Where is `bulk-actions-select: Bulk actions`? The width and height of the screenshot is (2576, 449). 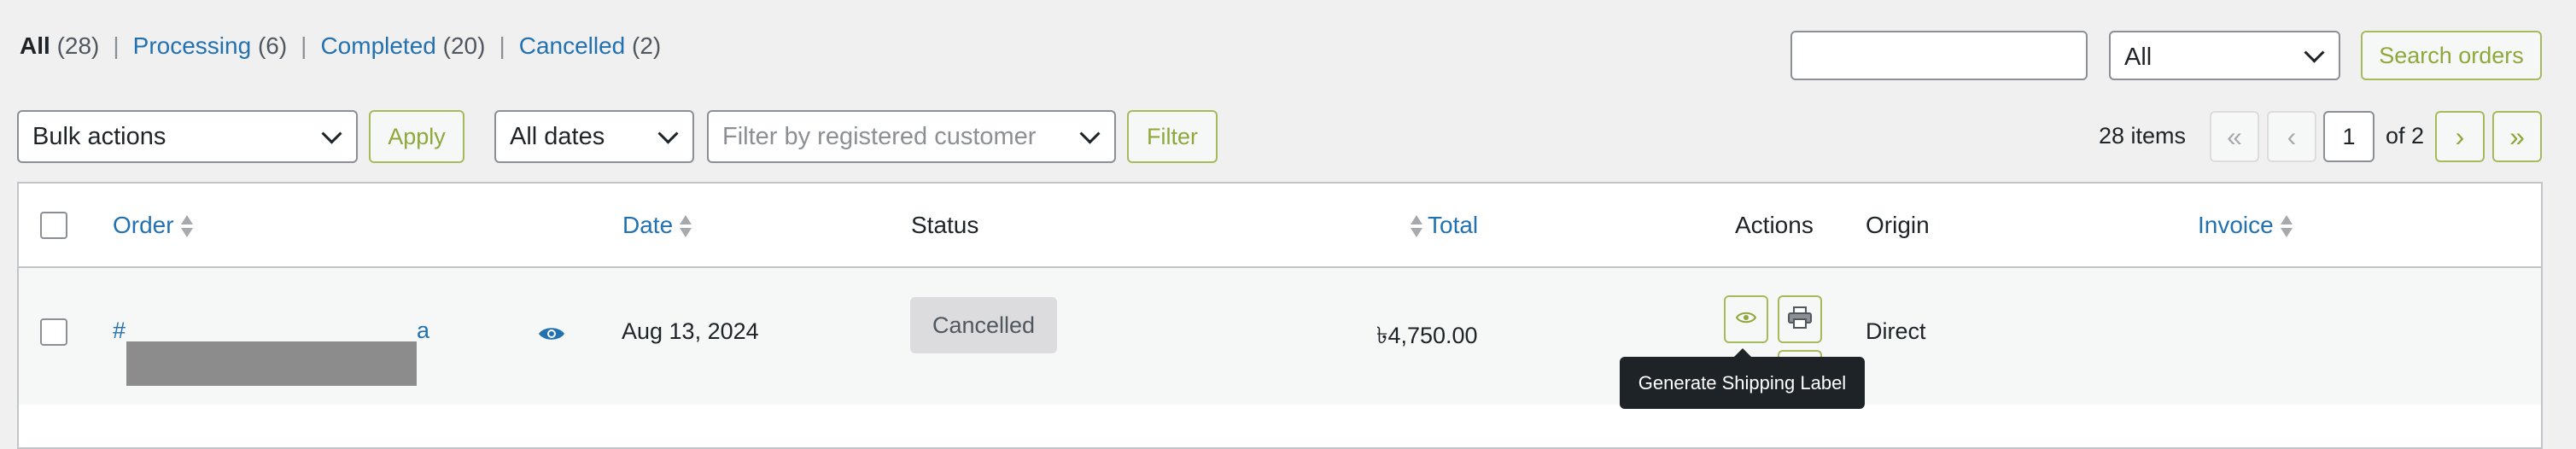
bulk-actions-select: Bulk actions is located at coordinates (187, 137).